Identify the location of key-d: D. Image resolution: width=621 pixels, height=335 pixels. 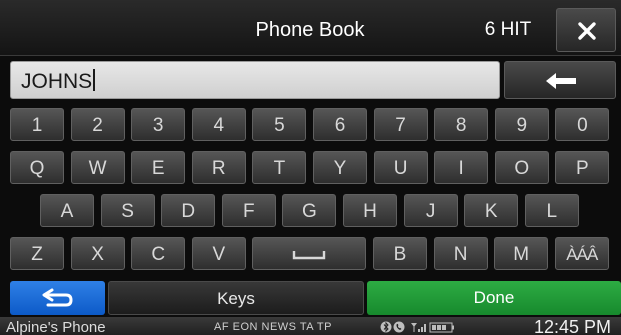
(188, 210).